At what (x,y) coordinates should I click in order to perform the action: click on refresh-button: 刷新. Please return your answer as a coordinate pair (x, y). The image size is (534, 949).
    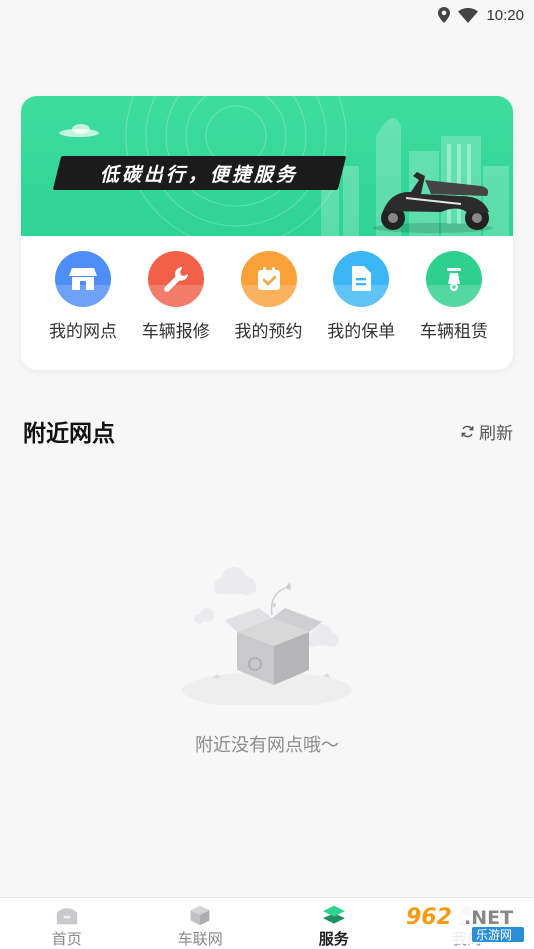
    Looking at the image, I should click on (487, 431).